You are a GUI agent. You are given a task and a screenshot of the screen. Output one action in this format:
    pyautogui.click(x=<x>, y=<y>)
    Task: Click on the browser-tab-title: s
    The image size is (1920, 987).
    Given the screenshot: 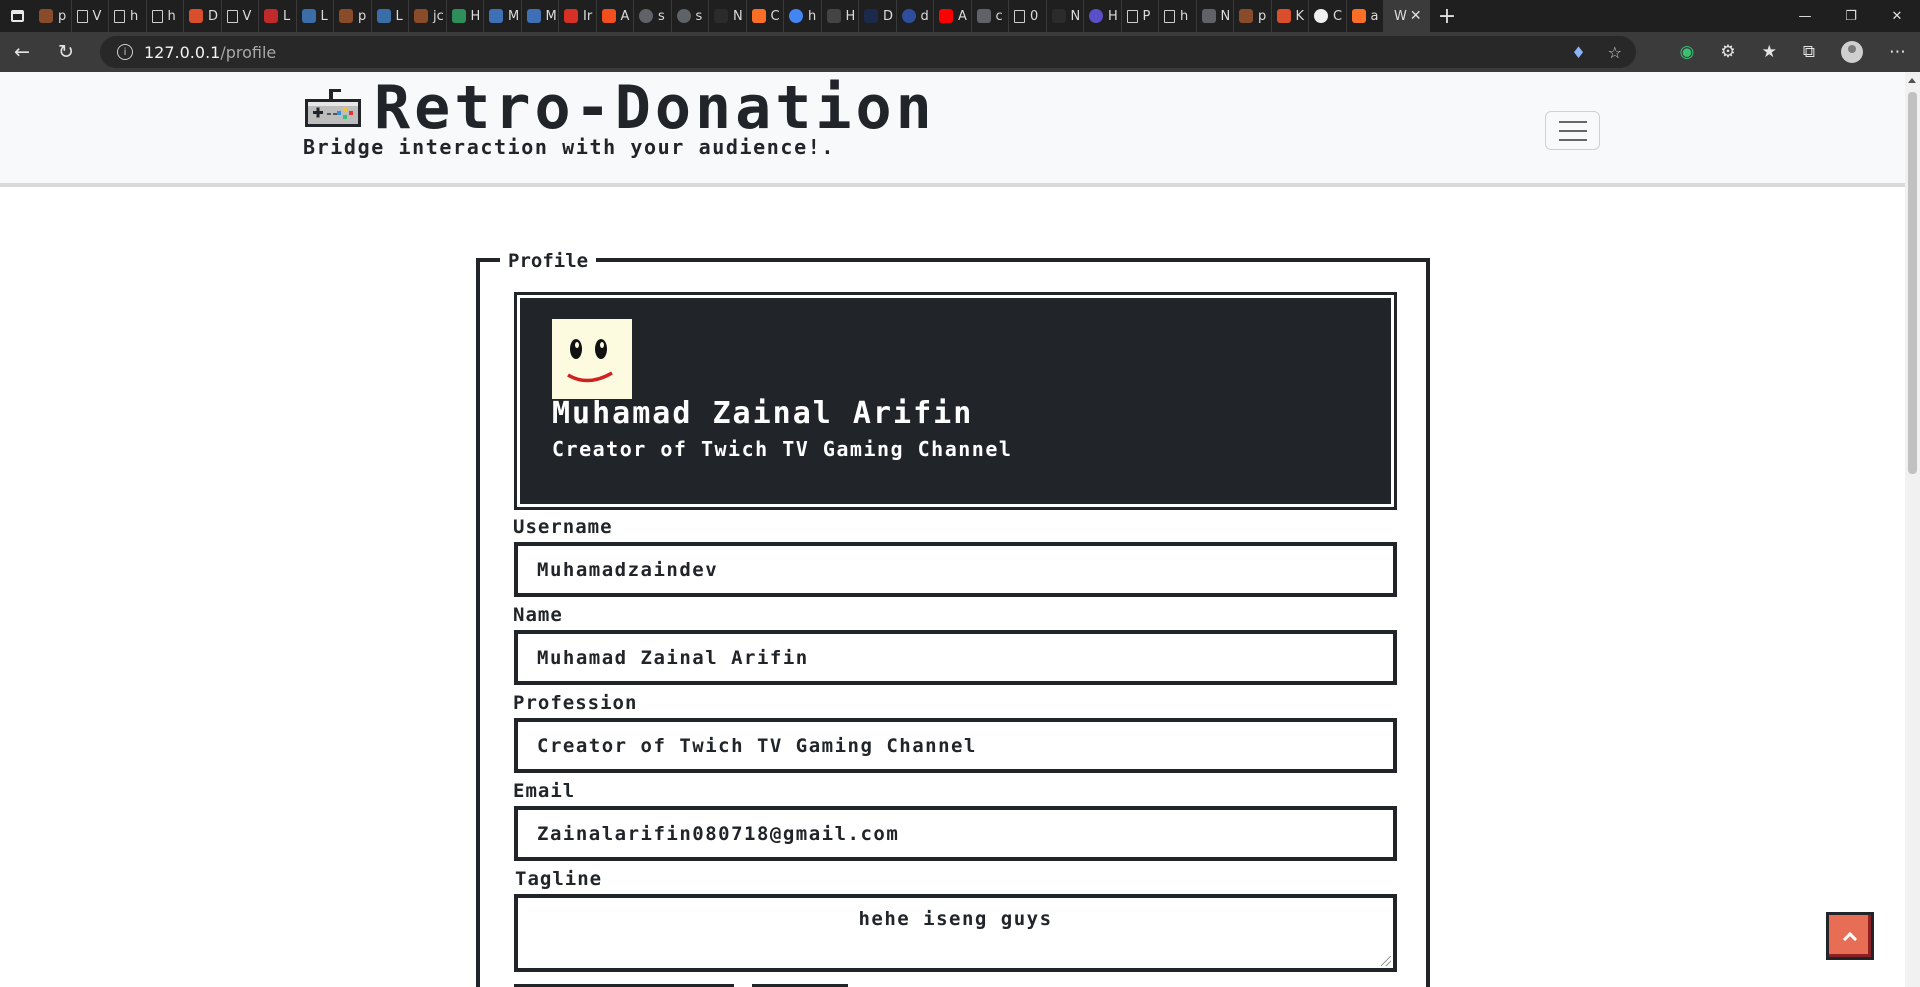 What is the action you would take?
    pyautogui.click(x=661, y=16)
    